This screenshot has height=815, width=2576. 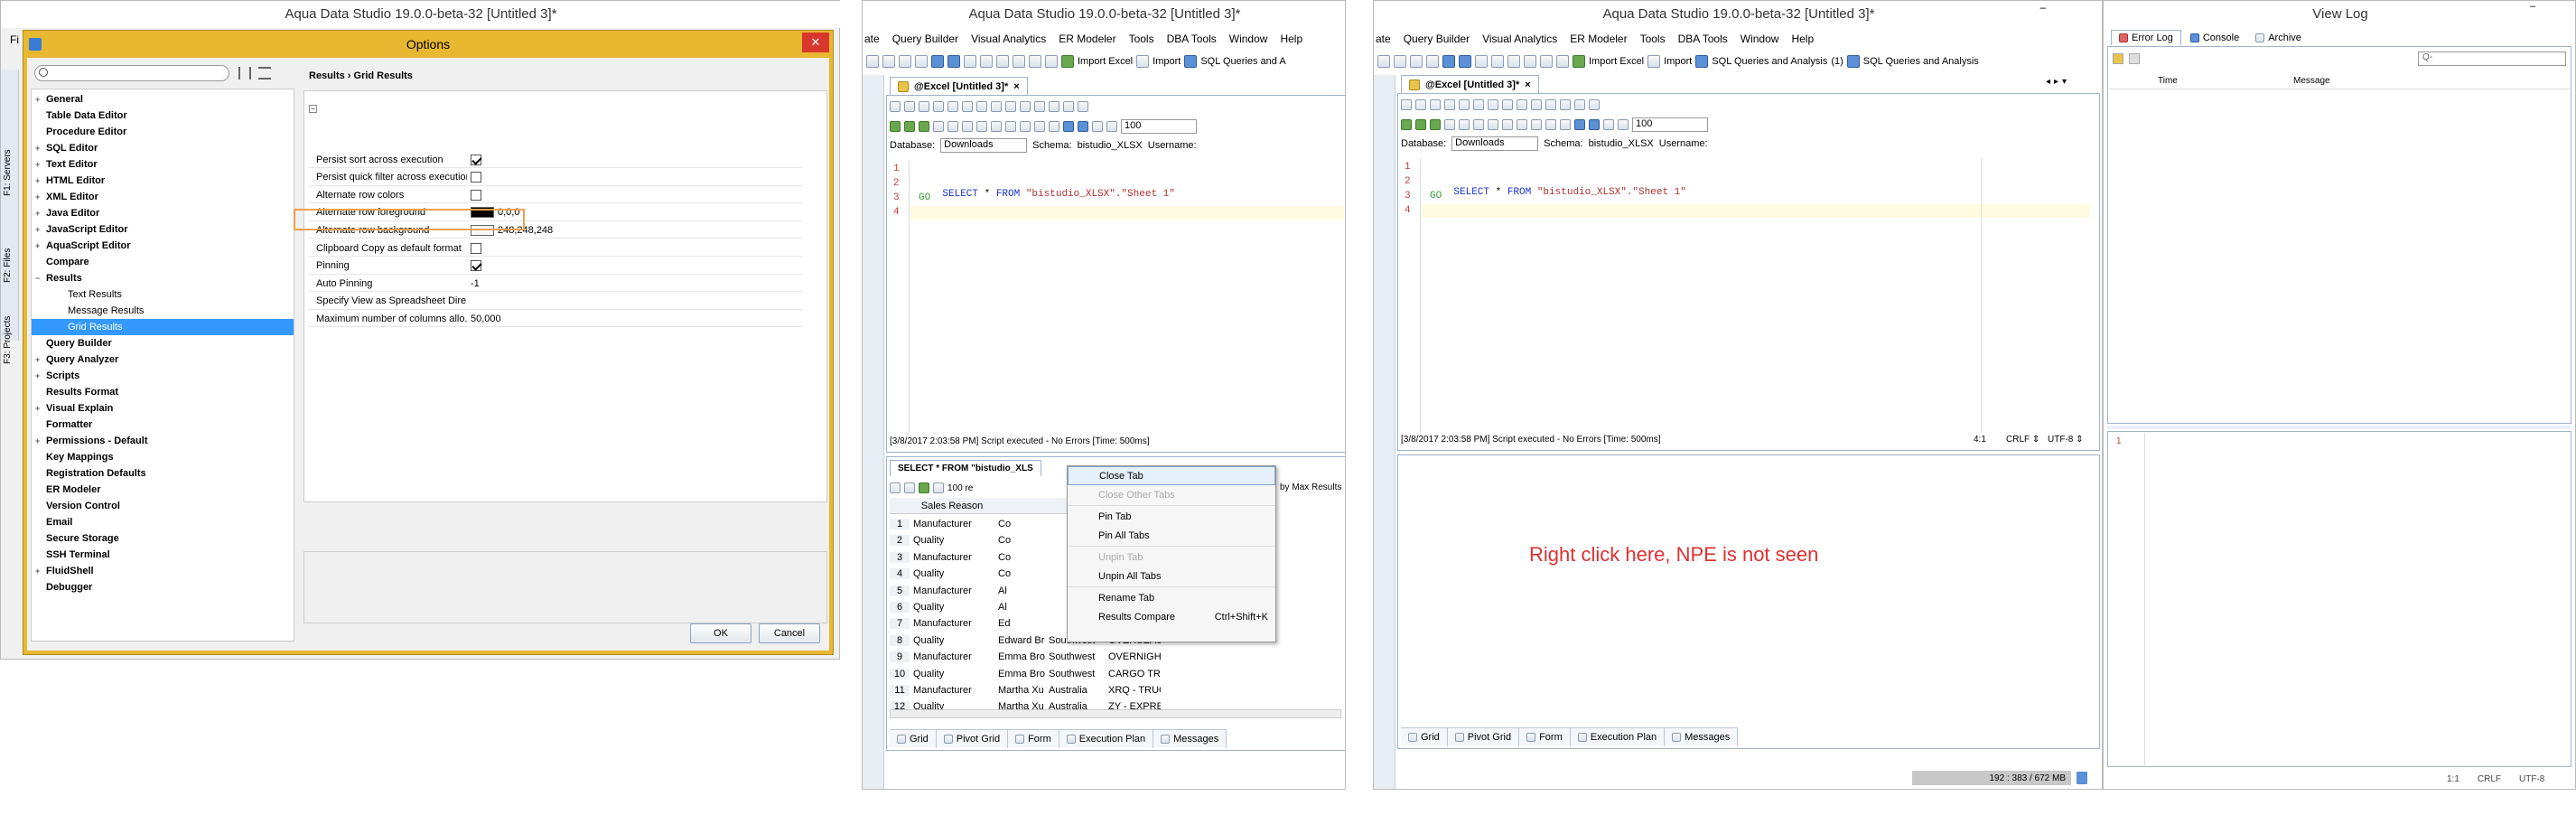 What do you see at coordinates (1016, 87) in the screenshot?
I see `close-tab-icon: ×` at bounding box center [1016, 87].